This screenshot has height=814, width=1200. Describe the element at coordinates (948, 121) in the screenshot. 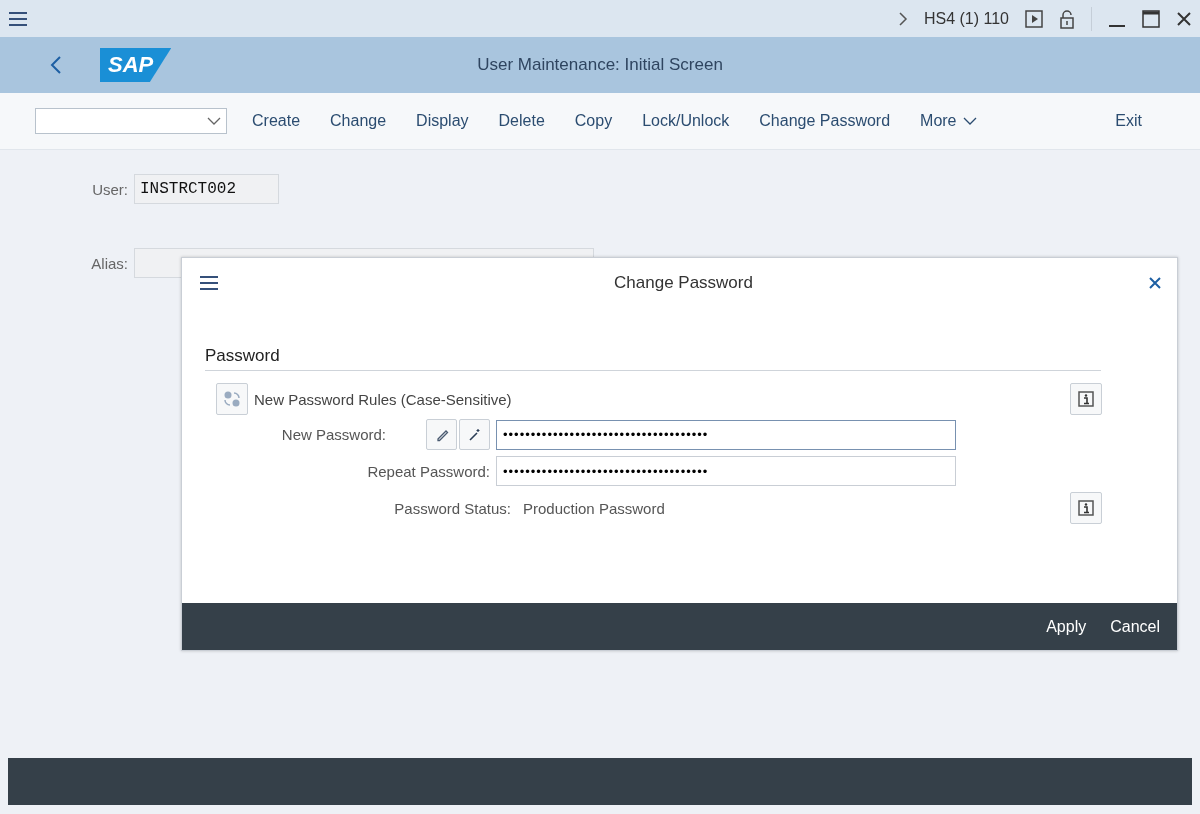

I see `more-menu-button: More` at that location.